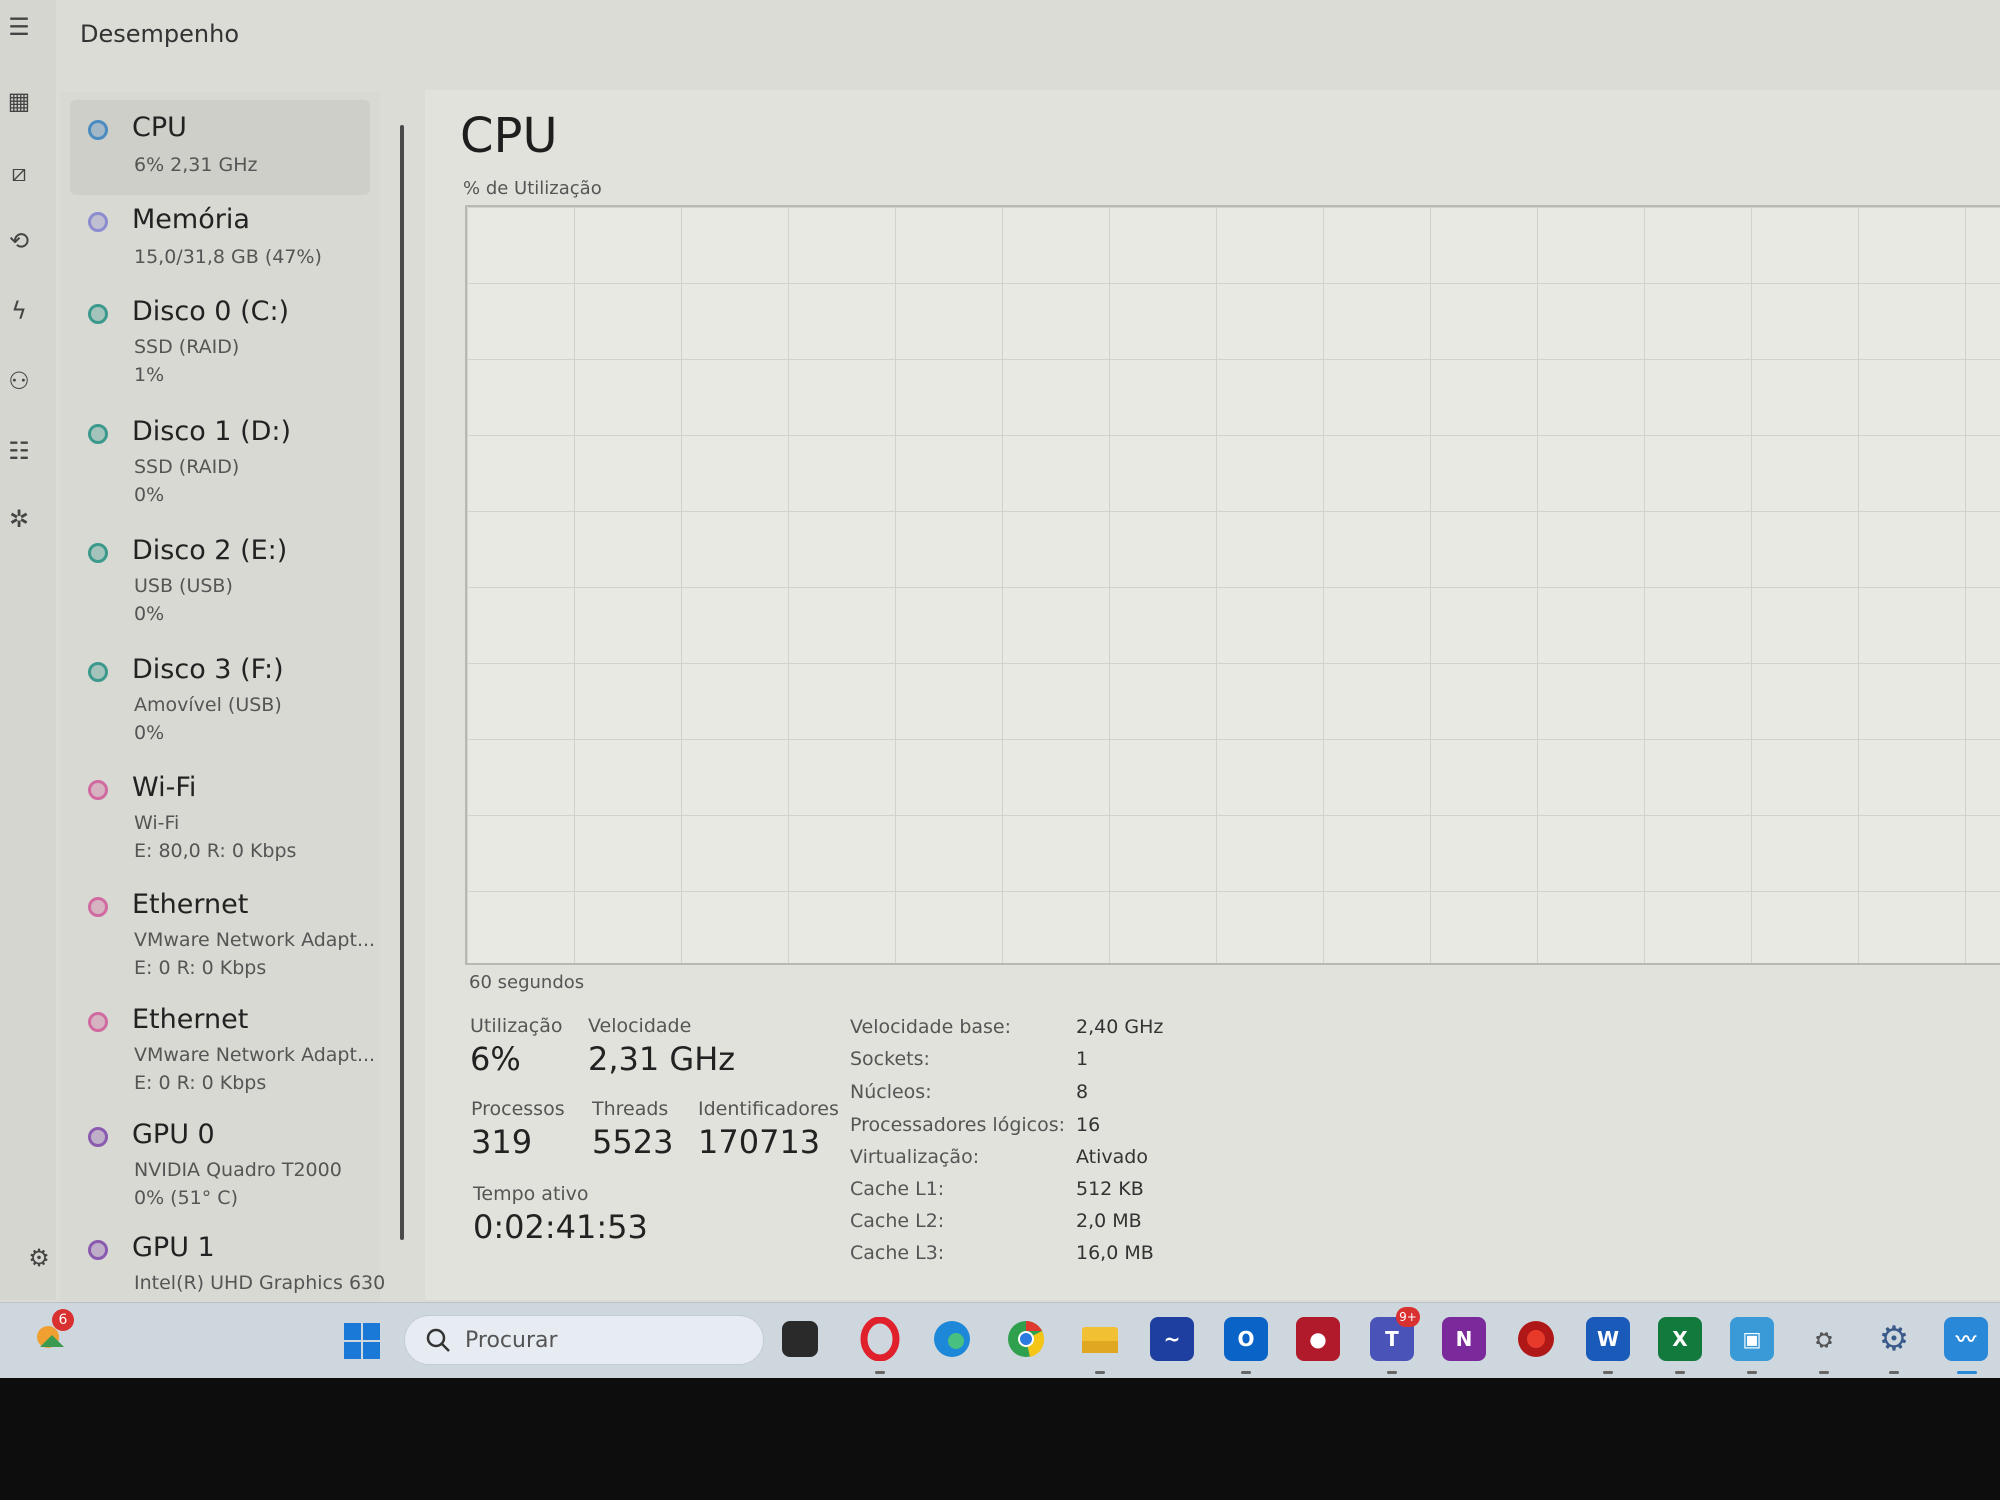 This screenshot has width=2000, height=1500. Describe the element at coordinates (662, 1059) in the screenshot. I see `speed-value: 2,31 GHz` at that location.